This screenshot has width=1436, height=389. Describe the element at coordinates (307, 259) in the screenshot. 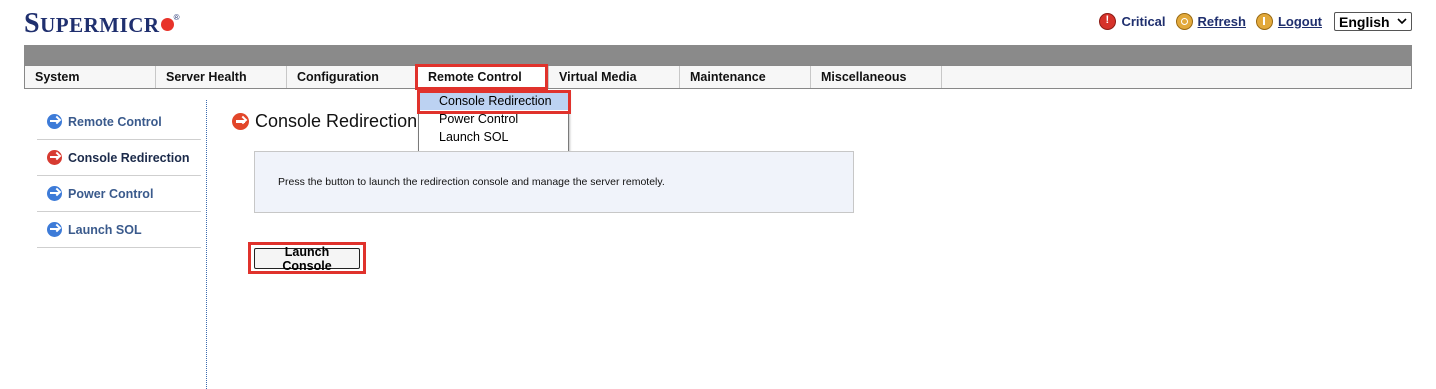

I see `launch-console-button: Launch Console` at that location.